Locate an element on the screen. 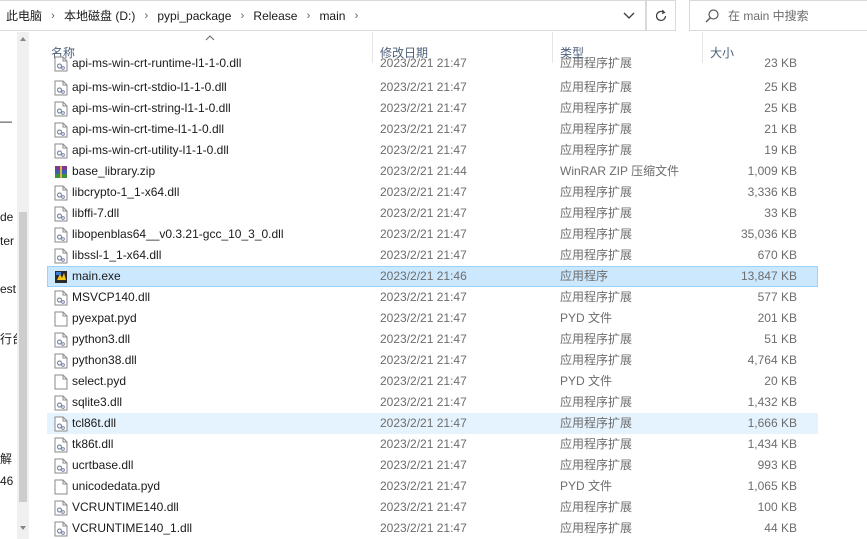 Image resolution: width=867 pixels, height=539 pixels. file-name: libssl-1_1-x64.dll is located at coordinates (117, 255).